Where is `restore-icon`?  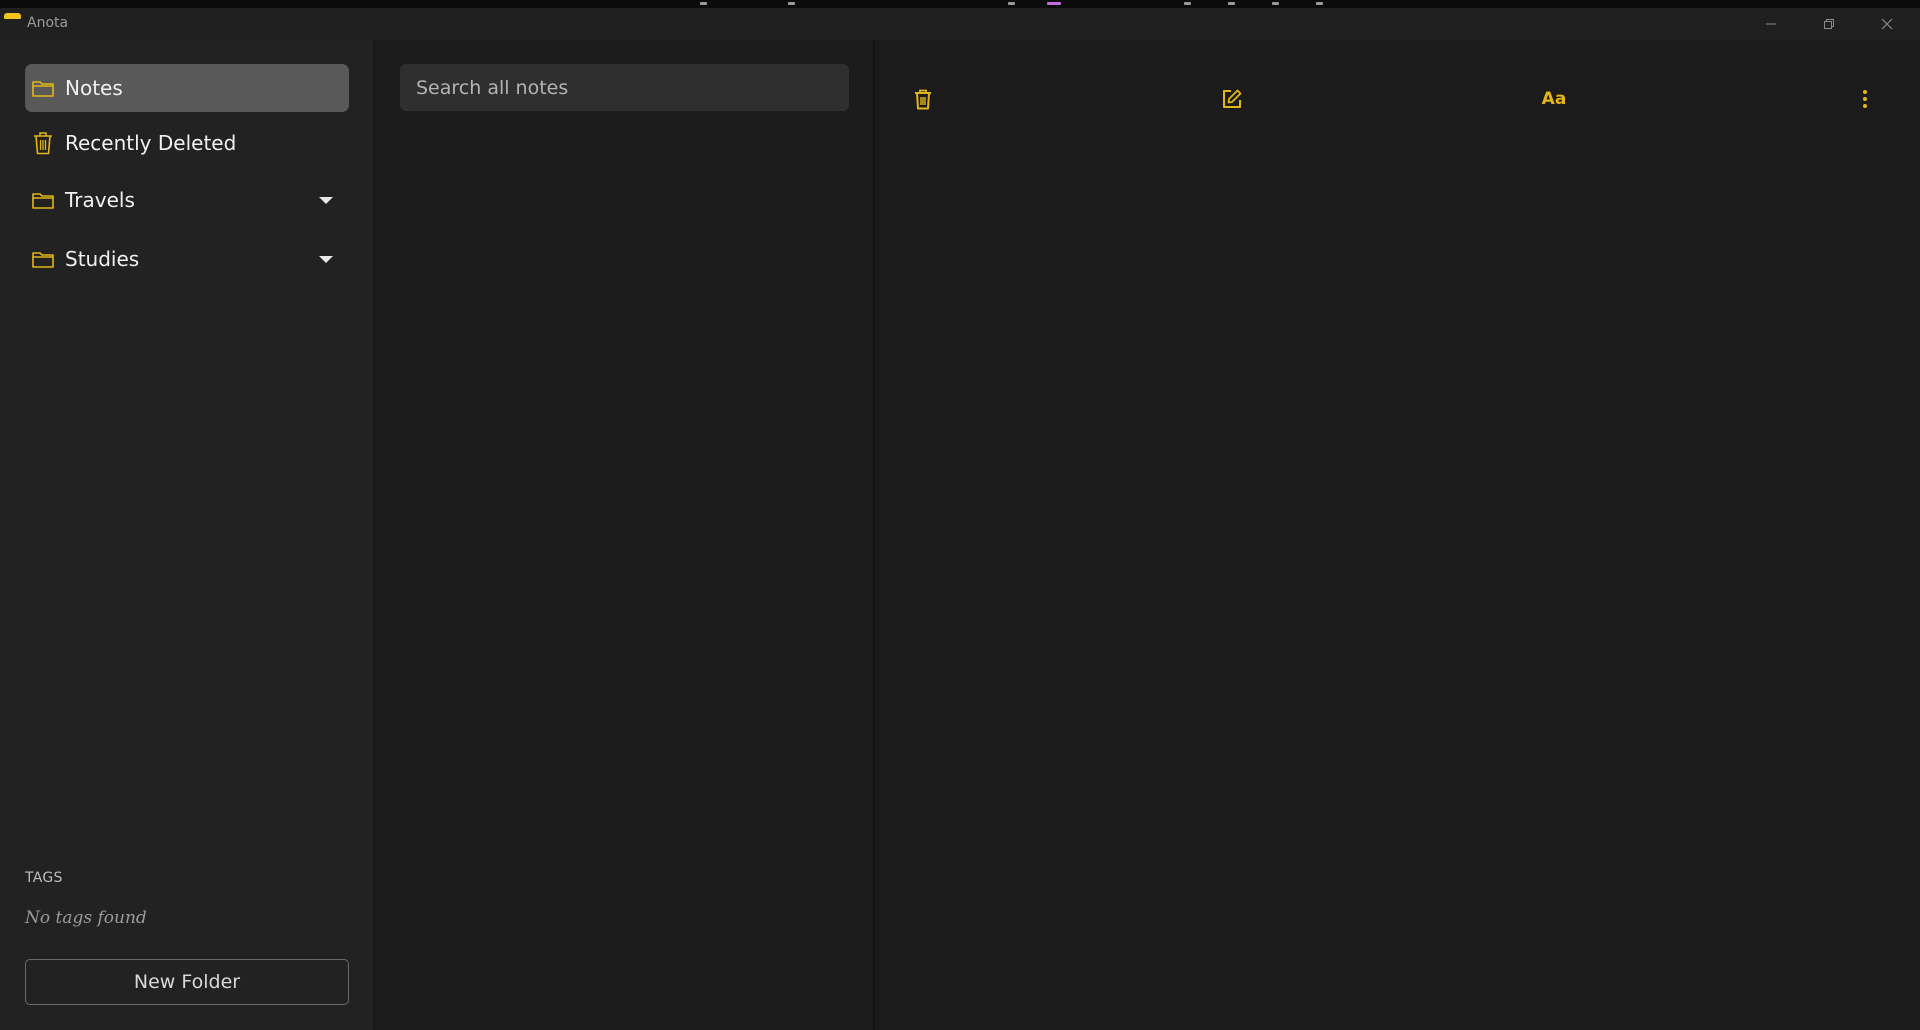
restore-icon is located at coordinates (1829, 24).